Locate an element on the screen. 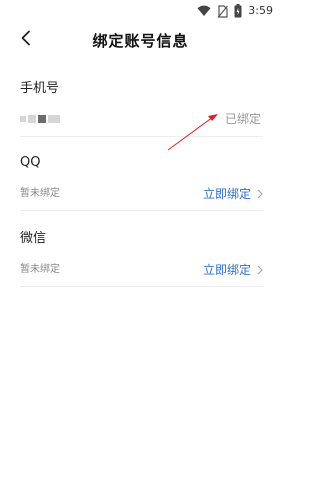 Image resolution: width=320 pixels, height=500 pixels. wechat-section-title: 微信 is located at coordinates (33, 238).